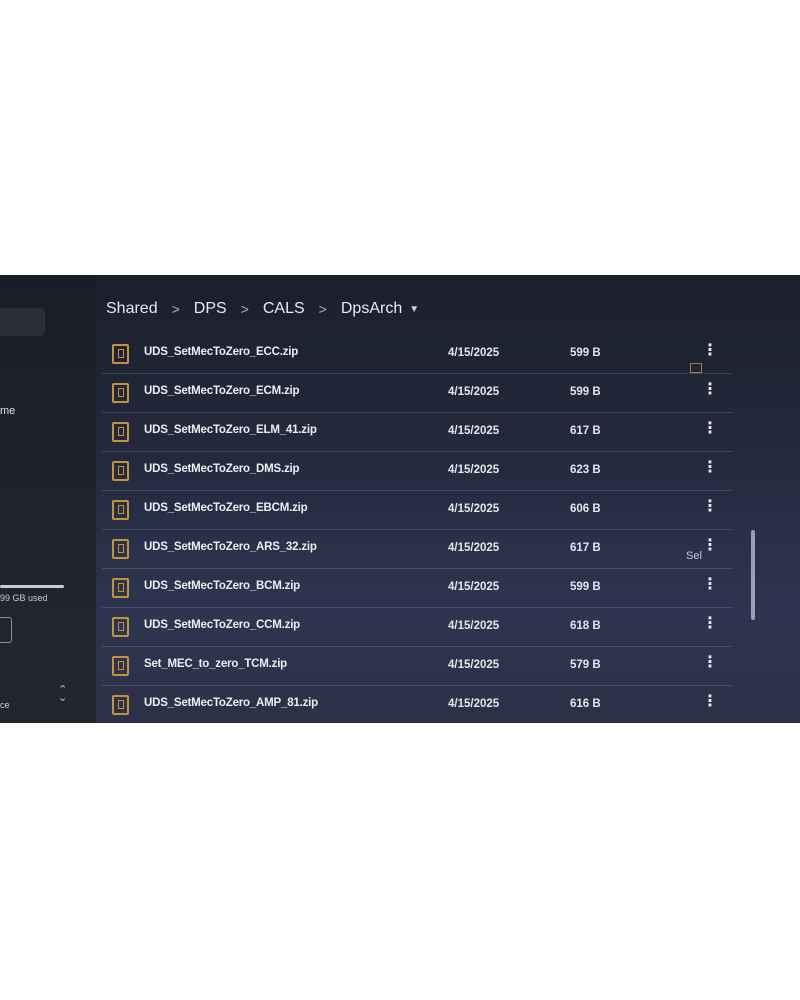  Describe the element at coordinates (222, 586) in the screenshot. I see `file-name: UDS_SetMecToZero_BCM.zip` at that location.